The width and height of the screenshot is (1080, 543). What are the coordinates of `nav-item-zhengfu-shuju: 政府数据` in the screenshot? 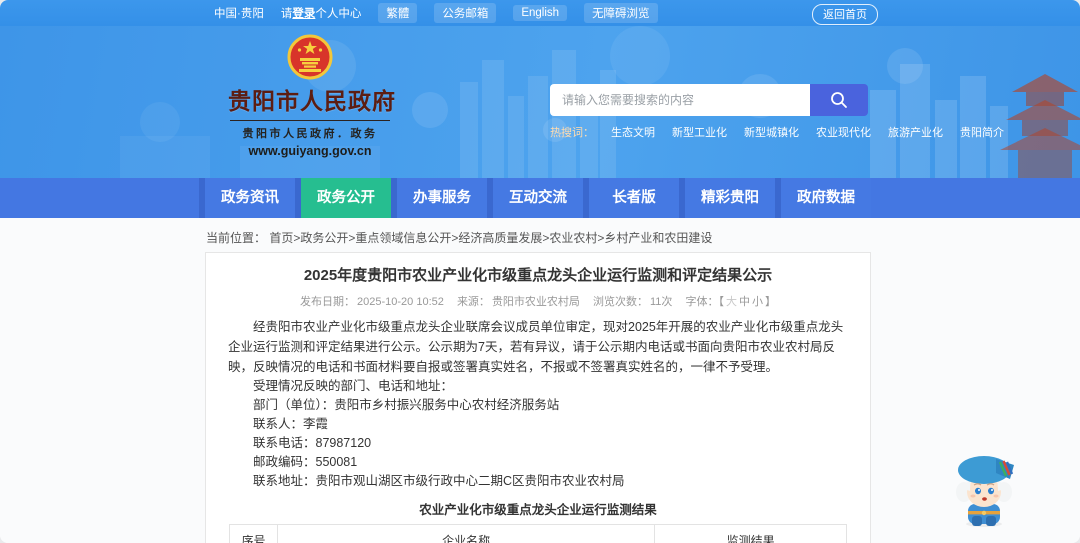 It's located at (826, 198).